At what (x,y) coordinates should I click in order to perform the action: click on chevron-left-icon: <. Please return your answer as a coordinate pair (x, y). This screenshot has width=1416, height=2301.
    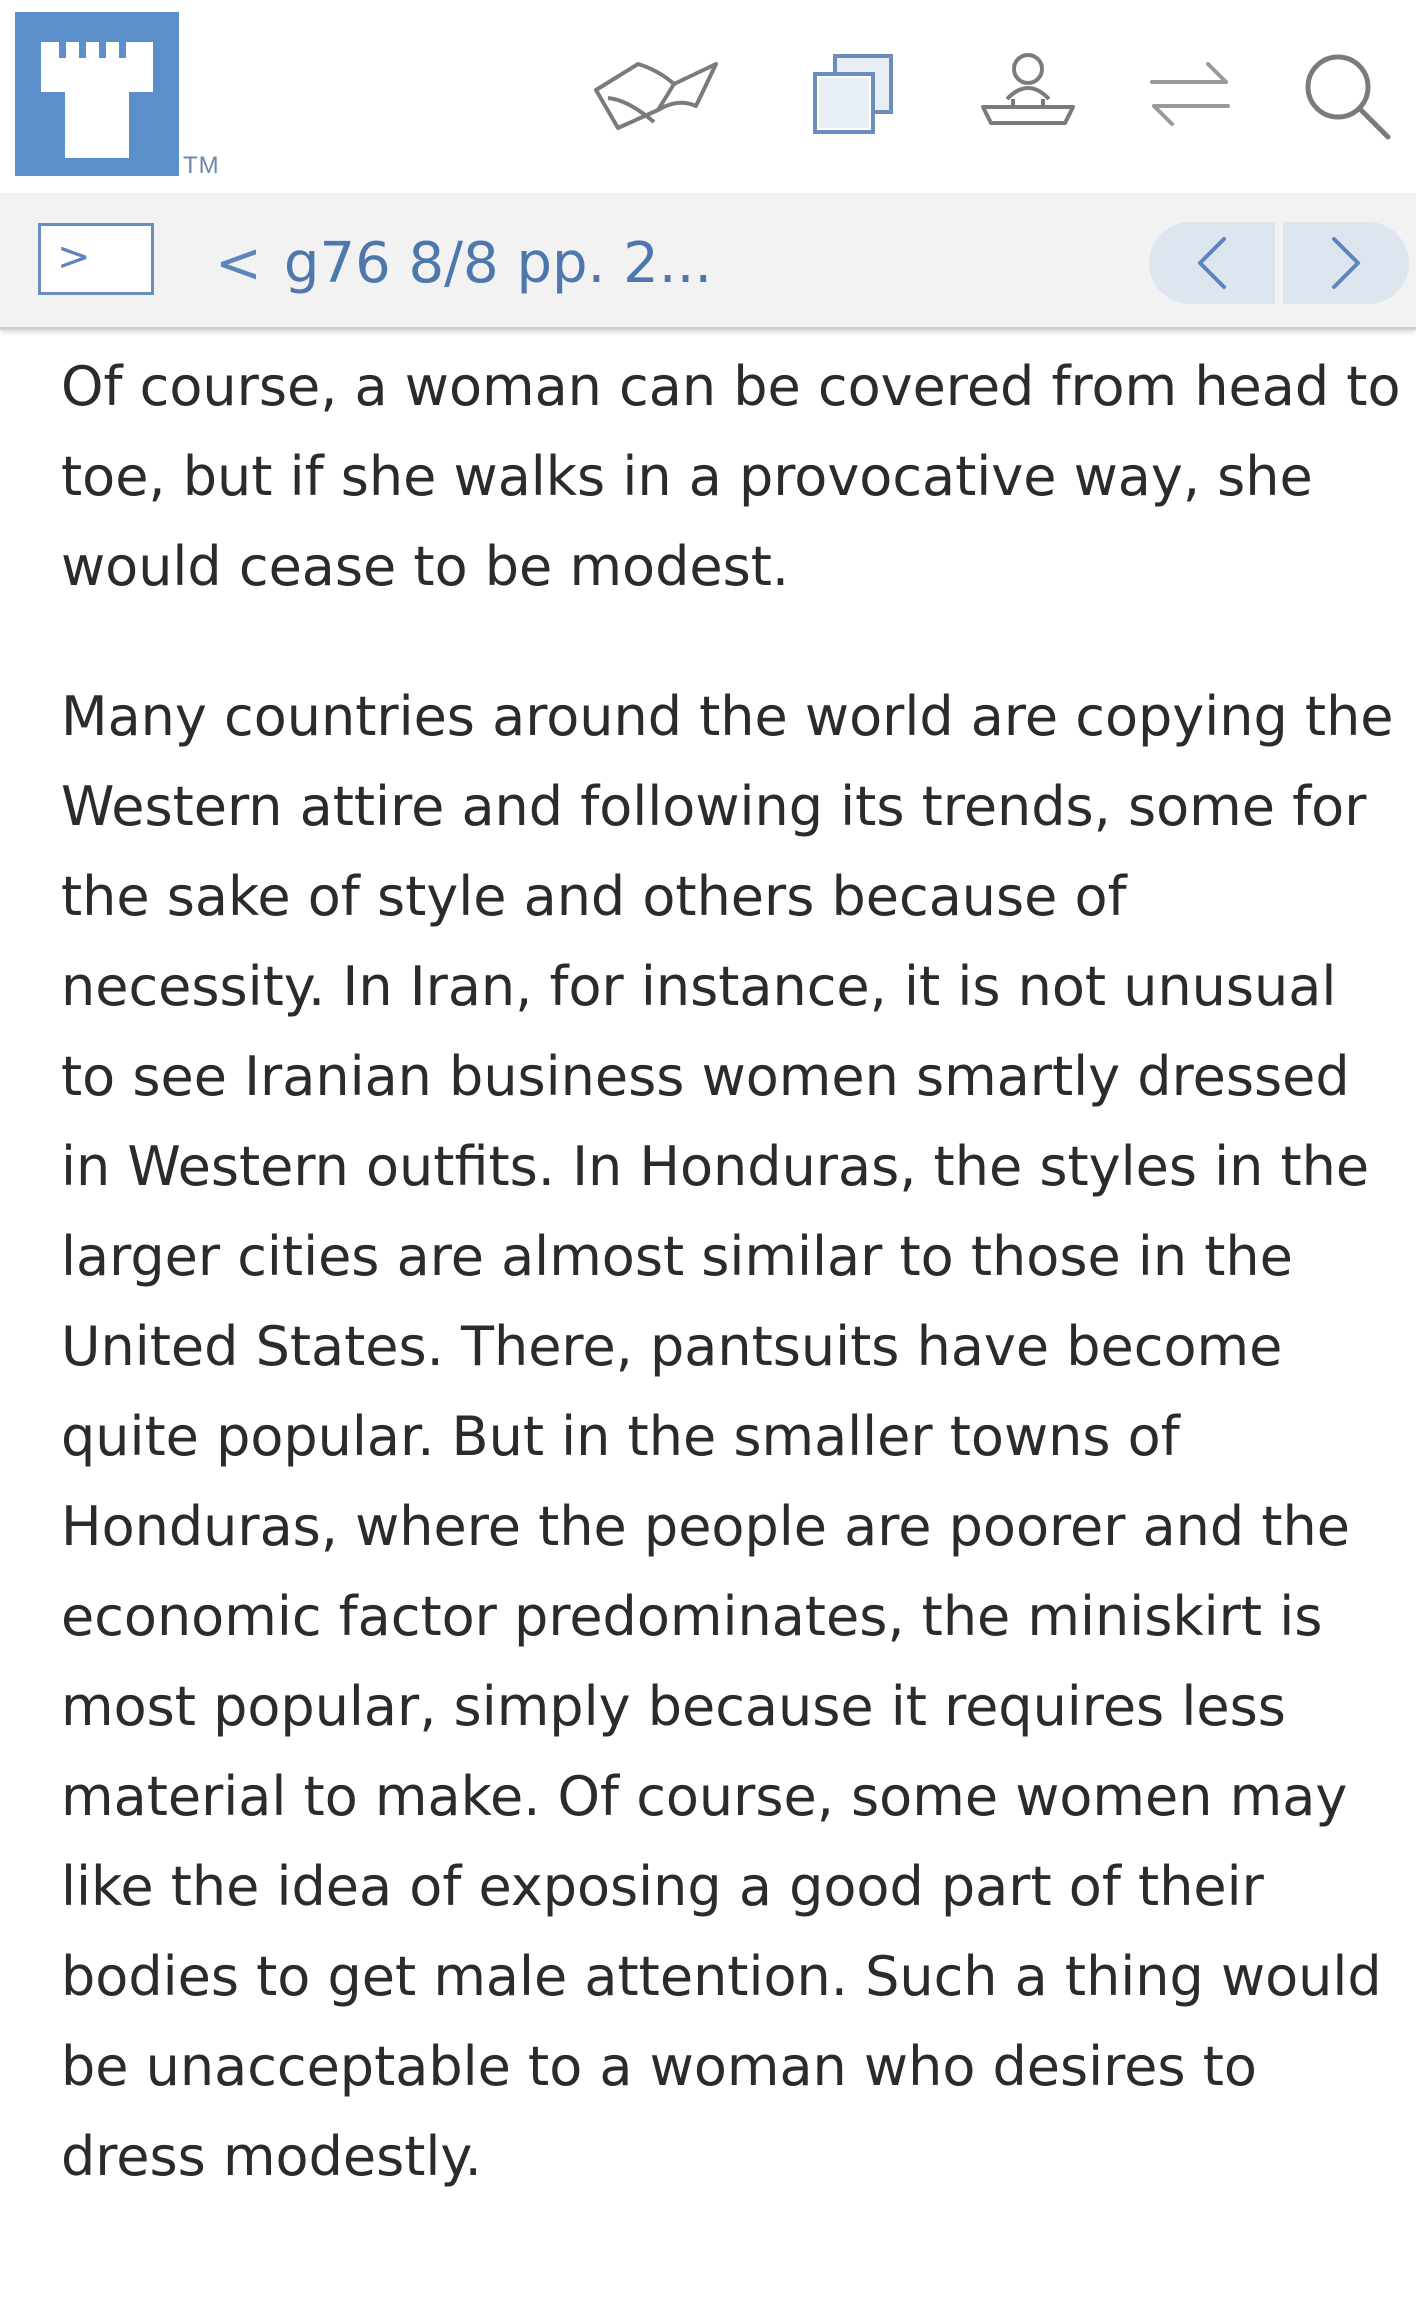
    Looking at the image, I should click on (238, 263).